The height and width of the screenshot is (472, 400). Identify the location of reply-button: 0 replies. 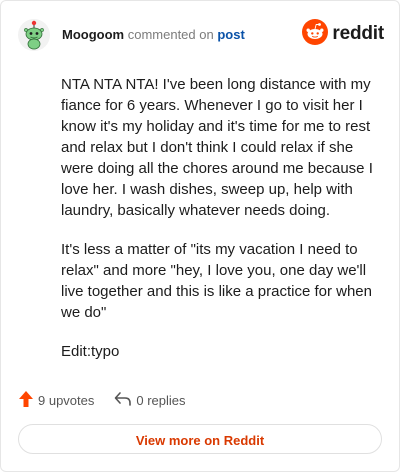
(150, 400).